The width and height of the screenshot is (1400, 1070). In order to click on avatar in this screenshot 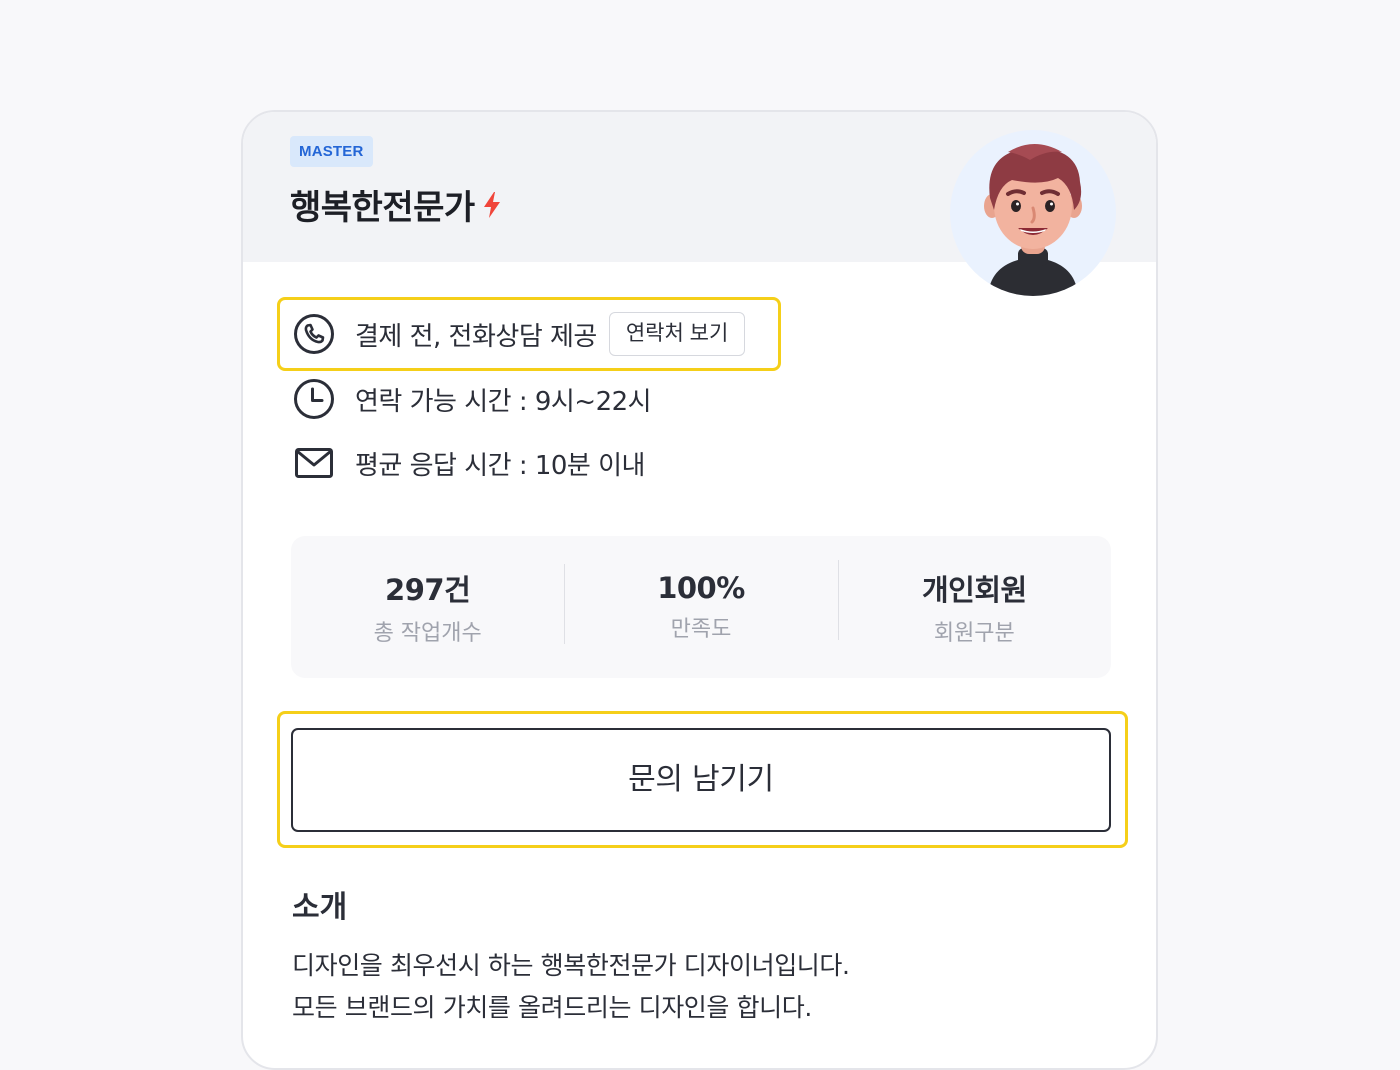, I will do `click(1033, 213)`.